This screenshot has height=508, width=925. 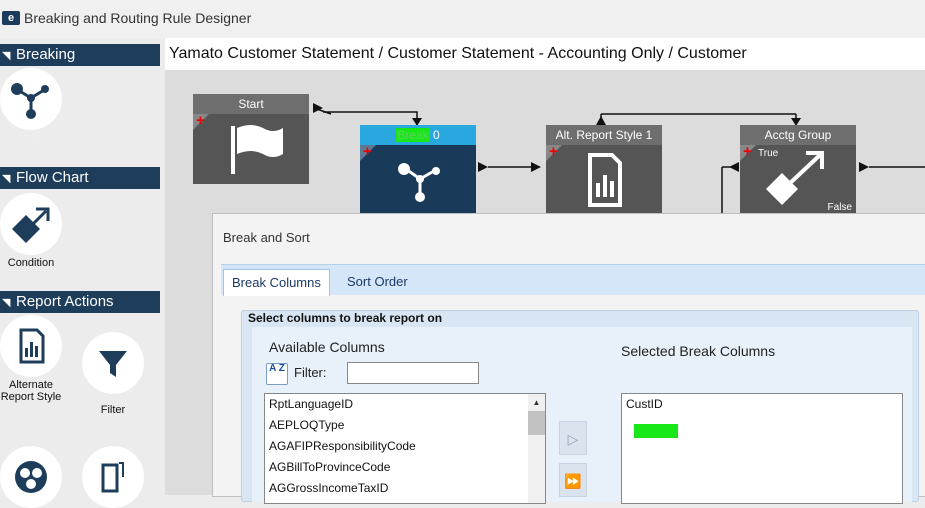 What do you see at coordinates (656, 431) in the screenshot?
I see `highlight-mark` at bounding box center [656, 431].